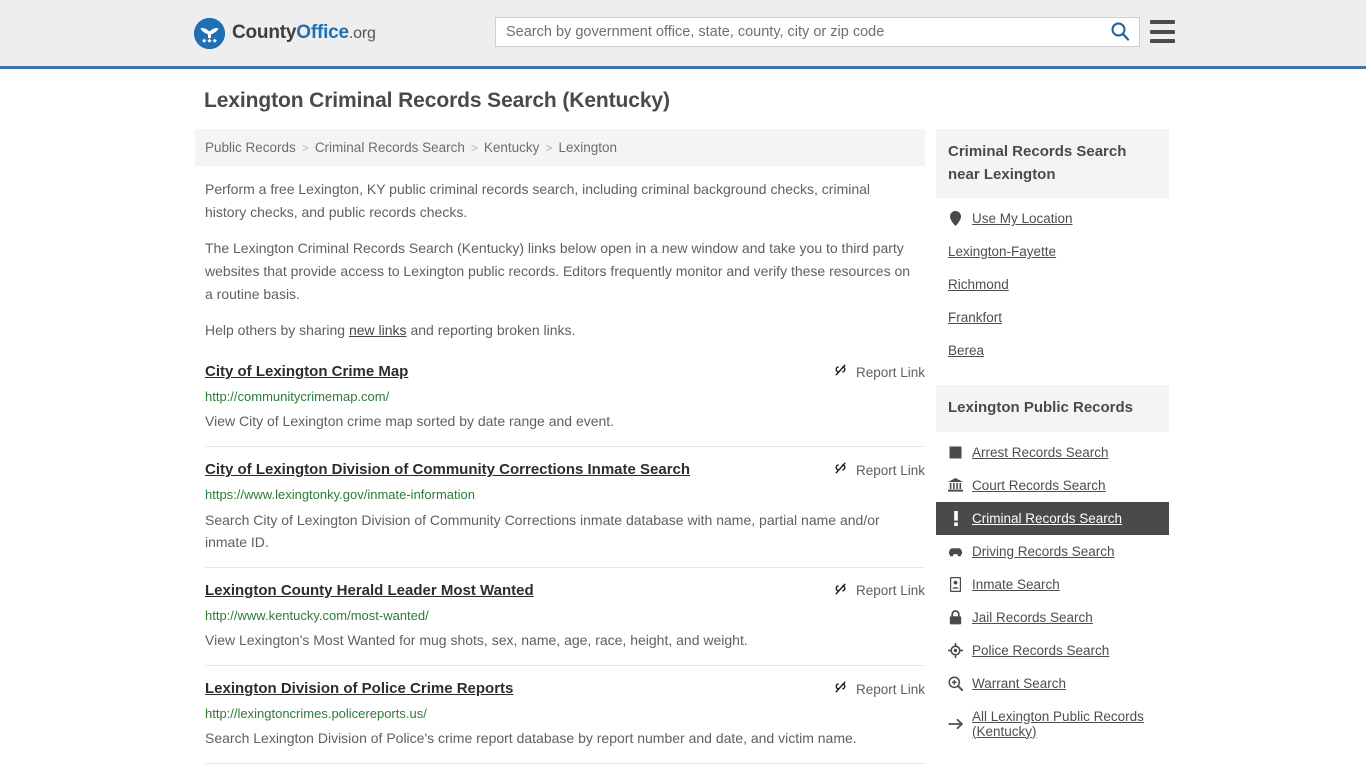  Describe the element at coordinates (955, 218) in the screenshot. I see `map-pin-icon` at that location.